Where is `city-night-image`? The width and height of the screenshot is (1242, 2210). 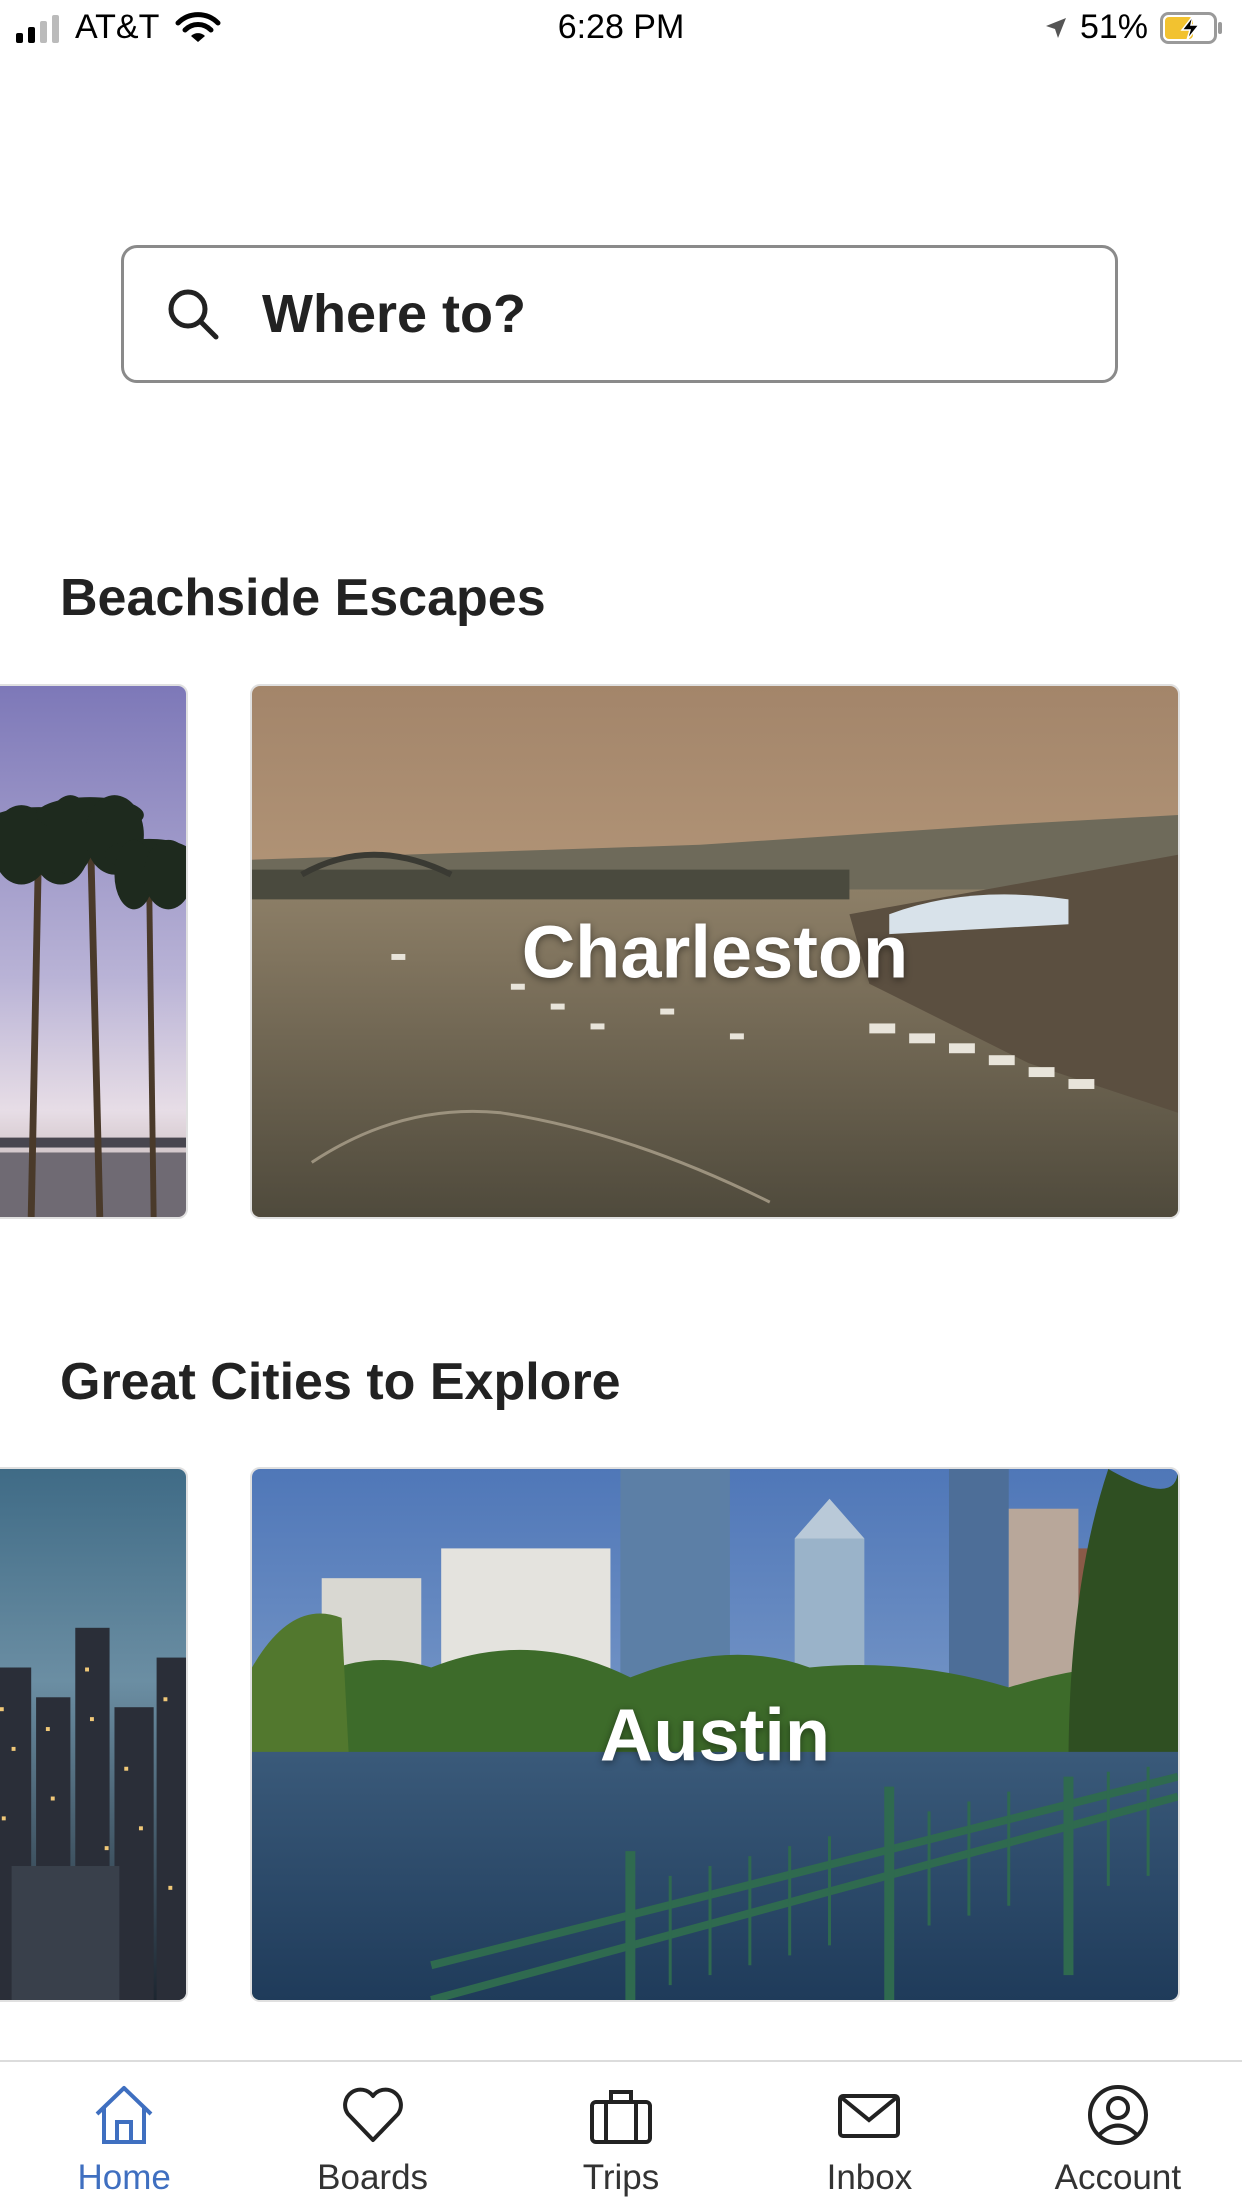 city-night-image is located at coordinates (93, 1734).